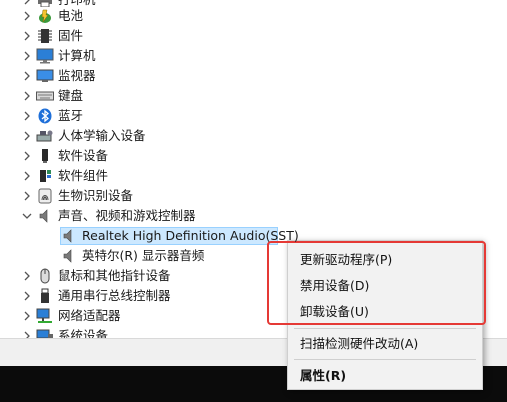 This screenshot has width=507, height=402. What do you see at coordinates (45, 176) in the screenshot?
I see `software-component-icon` at bounding box center [45, 176].